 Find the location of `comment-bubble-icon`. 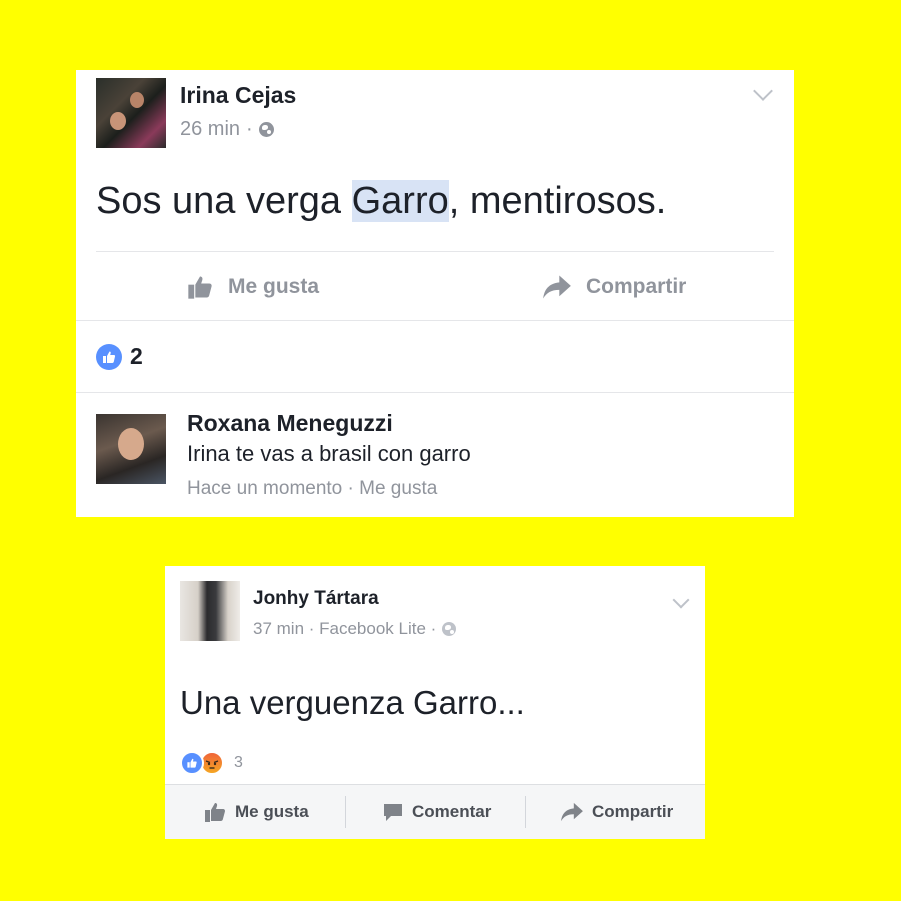

comment-bubble-icon is located at coordinates (393, 812).